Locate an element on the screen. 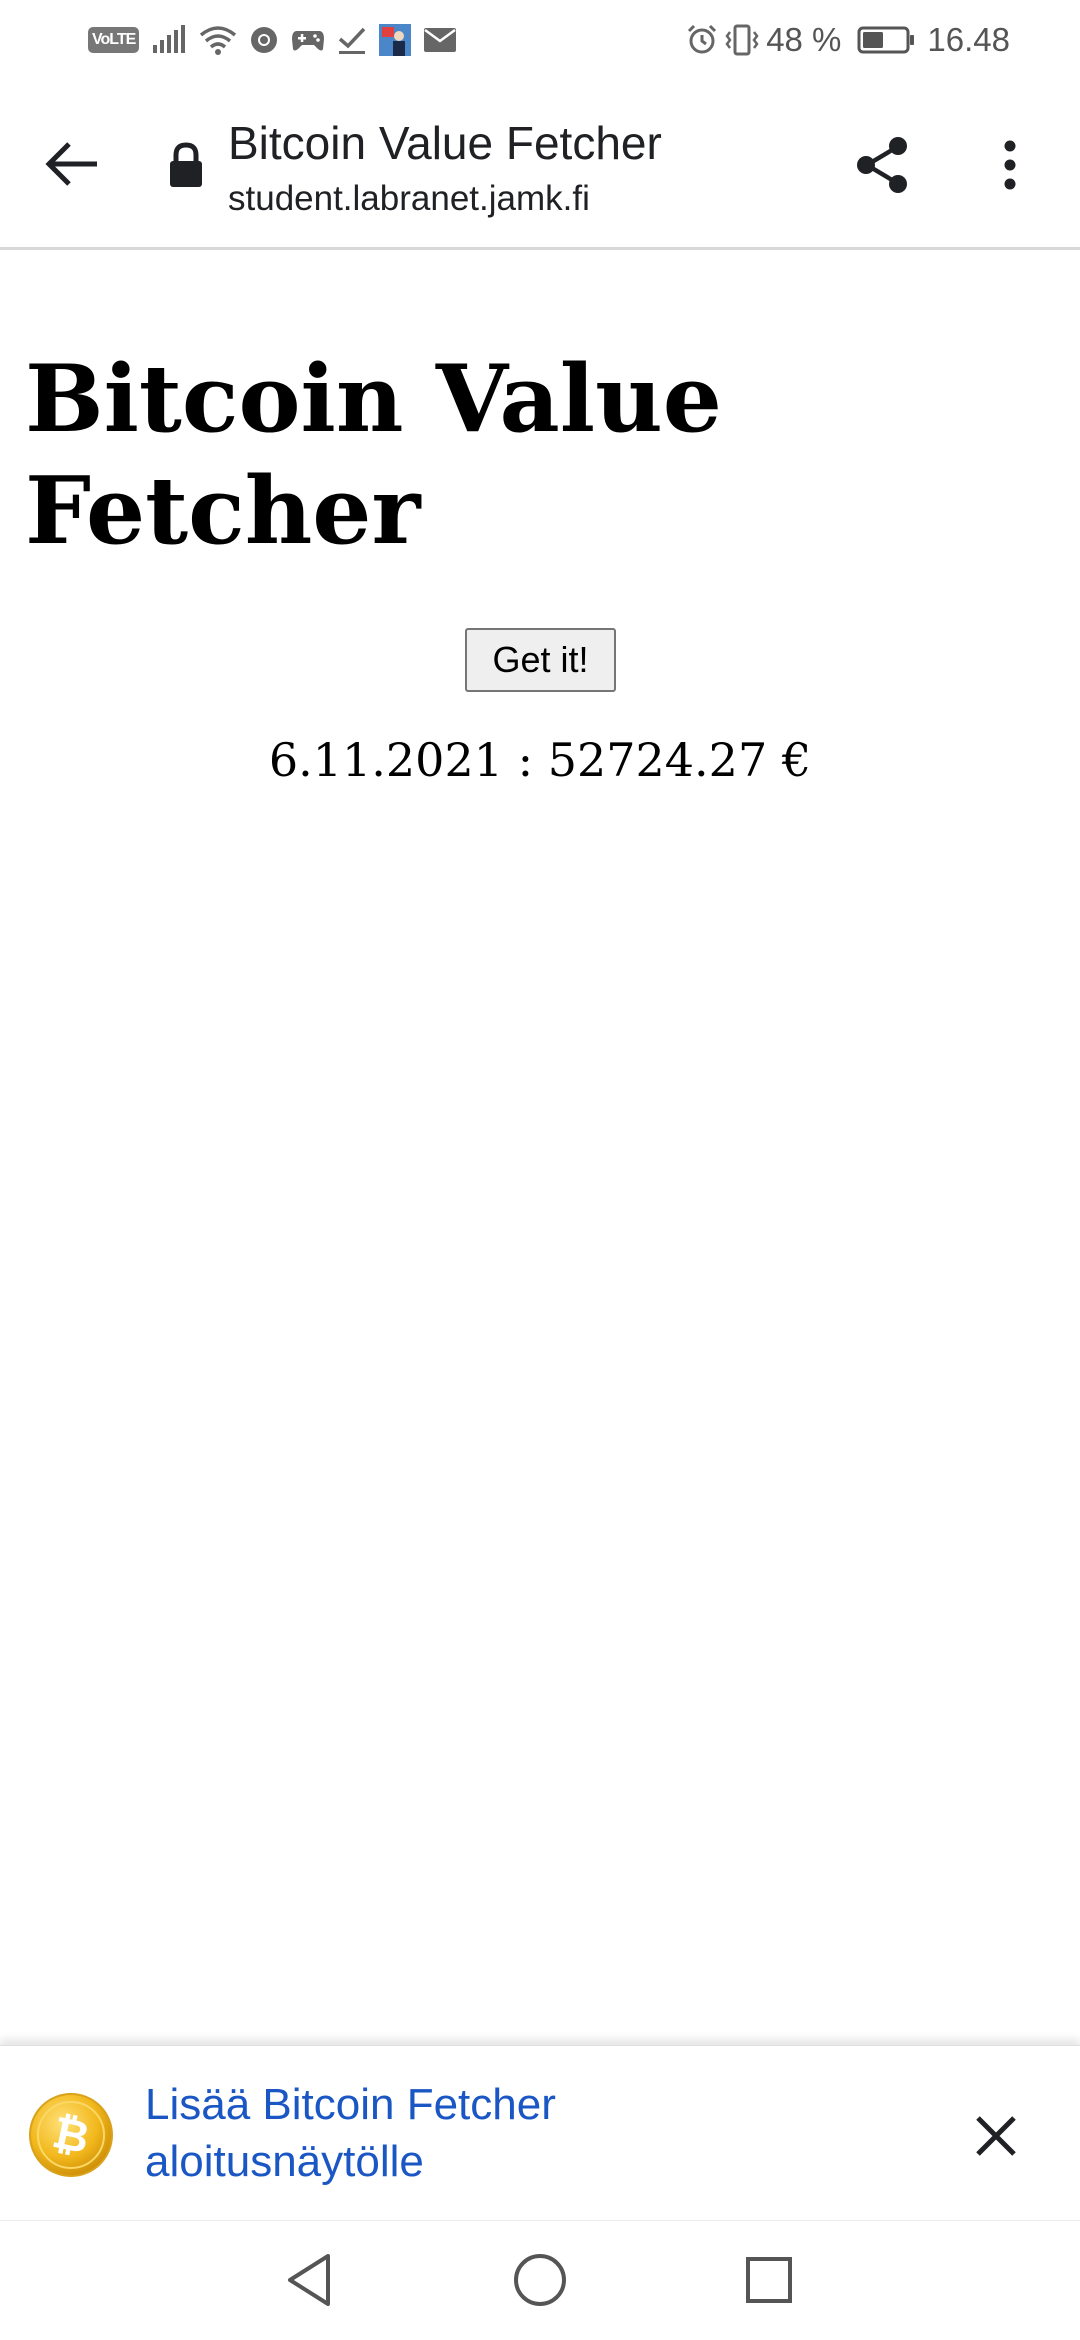 This screenshot has height=2340, width=1080. wifi-icon is located at coordinates (218, 40).